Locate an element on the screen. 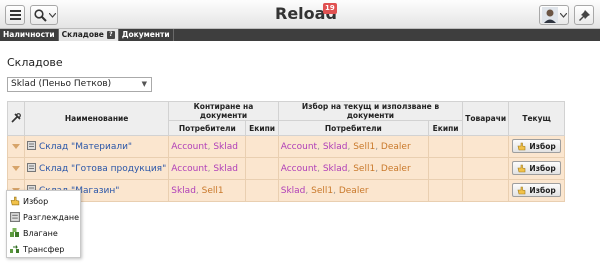 The image size is (600, 267). help-icon: ? is located at coordinates (110, 35).